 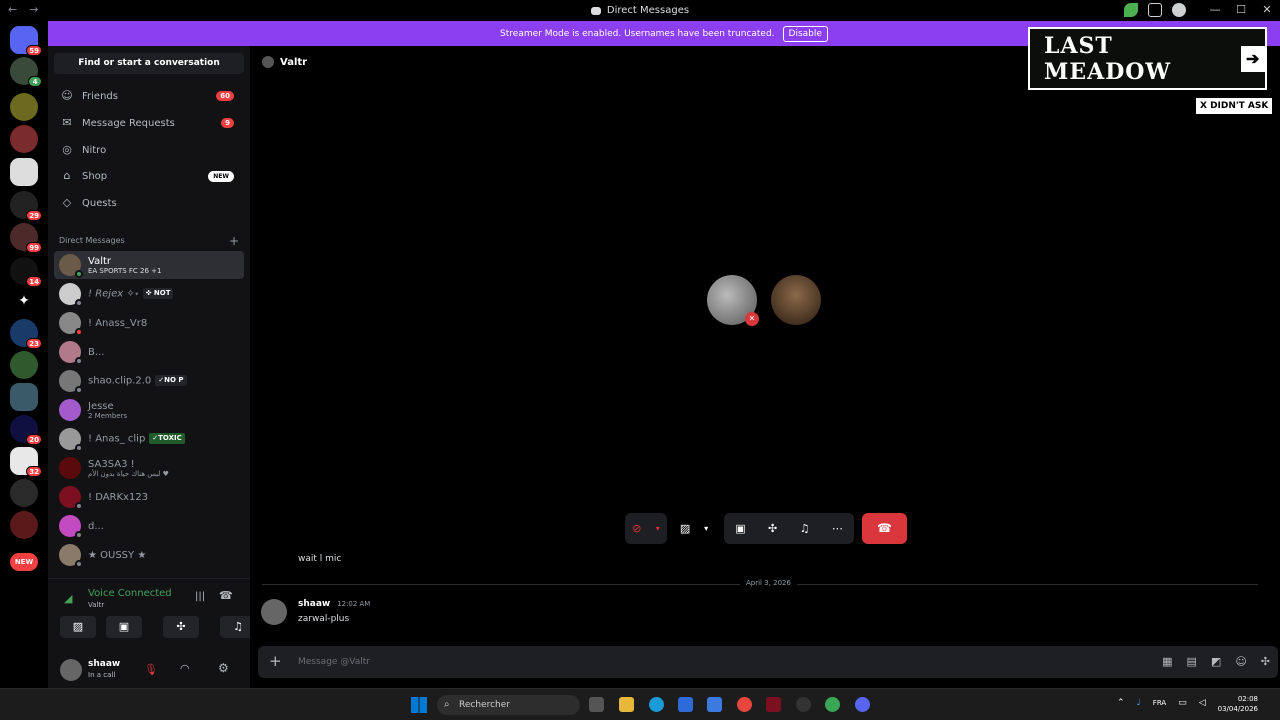 What do you see at coordinates (149, 410) in the screenshot?
I see `dm-item-group: Jesse 2 Members` at bounding box center [149, 410].